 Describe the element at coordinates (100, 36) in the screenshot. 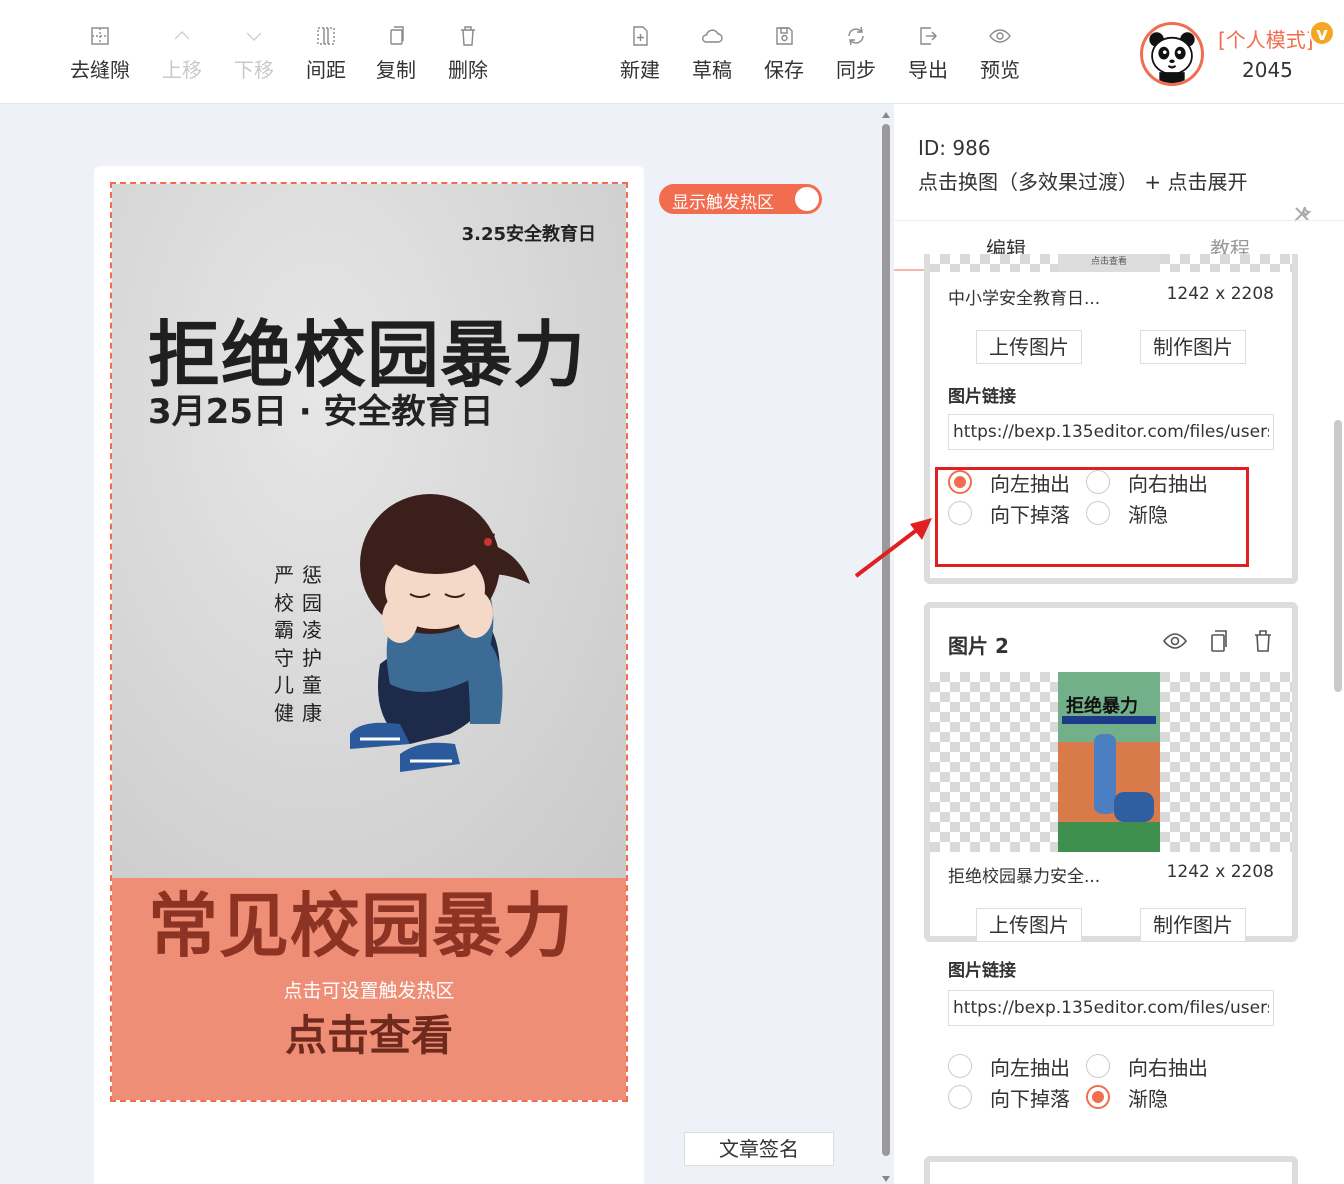

I see `grid-icon` at that location.